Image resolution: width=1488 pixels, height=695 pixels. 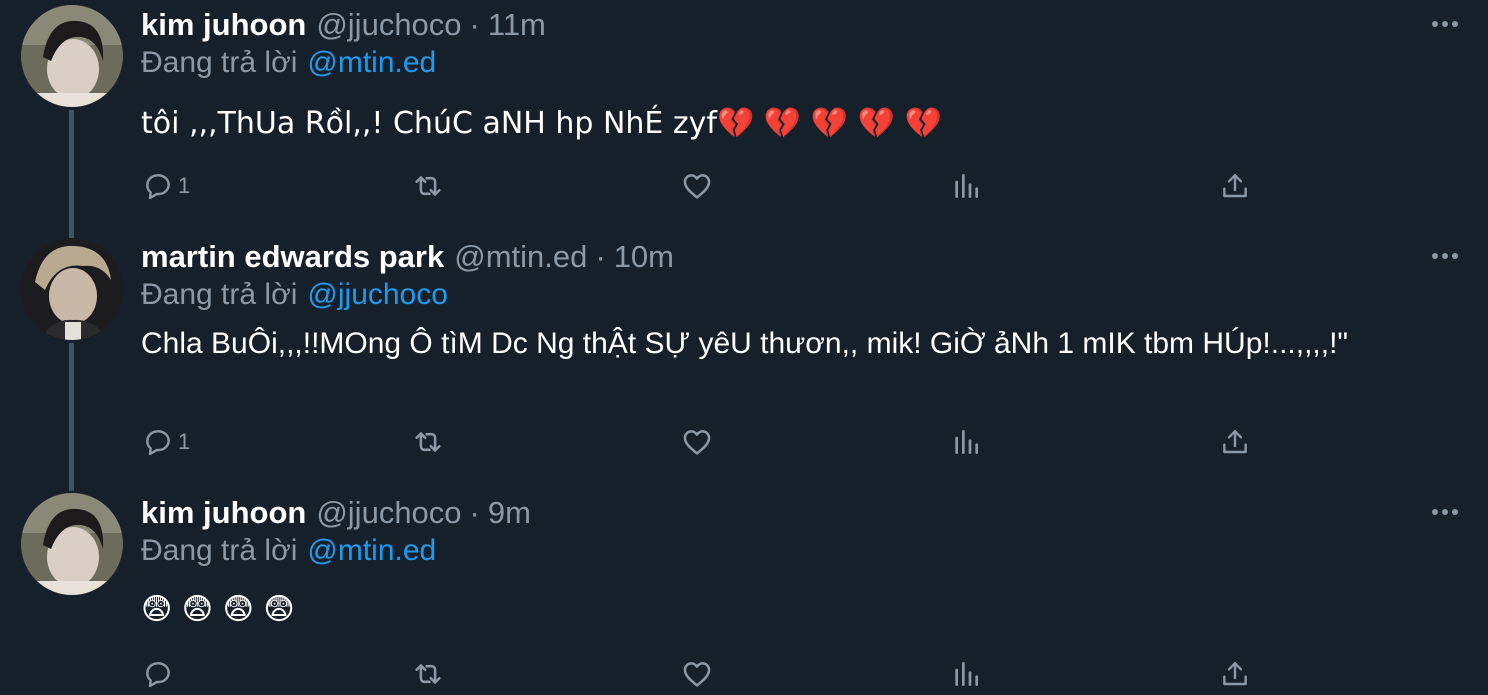 I want to click on replying-to: Đang trả lời @jjuchoco, so click(x=294, y=295).